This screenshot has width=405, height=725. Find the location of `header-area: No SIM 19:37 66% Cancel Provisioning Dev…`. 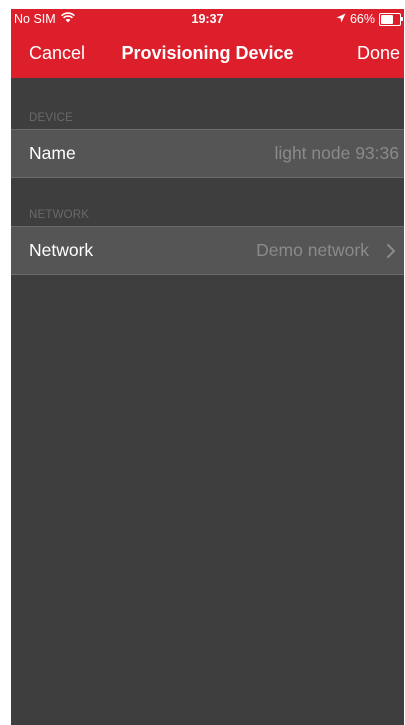

header-area: No SIM 19:37 66% Cancel Provisioning Dev… is located at coordinates (207, 43).